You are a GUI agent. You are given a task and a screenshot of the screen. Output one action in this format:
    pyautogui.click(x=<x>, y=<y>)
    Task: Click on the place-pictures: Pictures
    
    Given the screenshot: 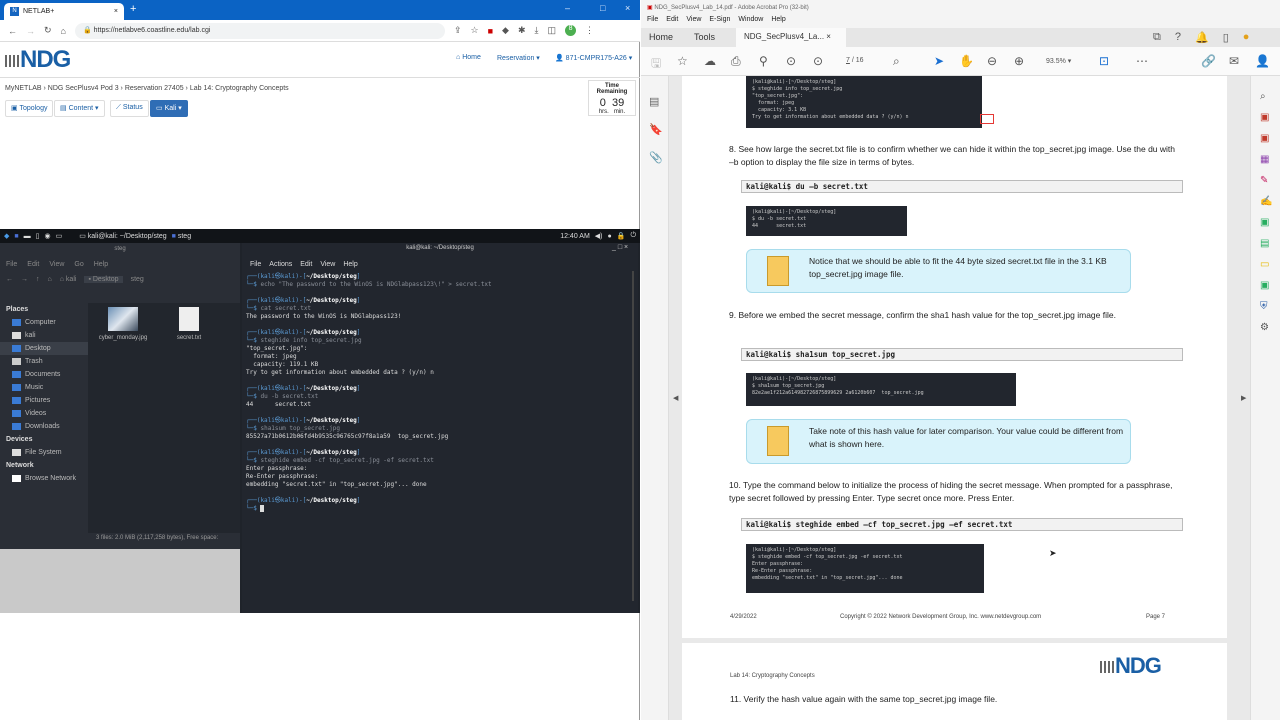 What is the action you would take?
    pyautogui.click(x=44, y=400)
    